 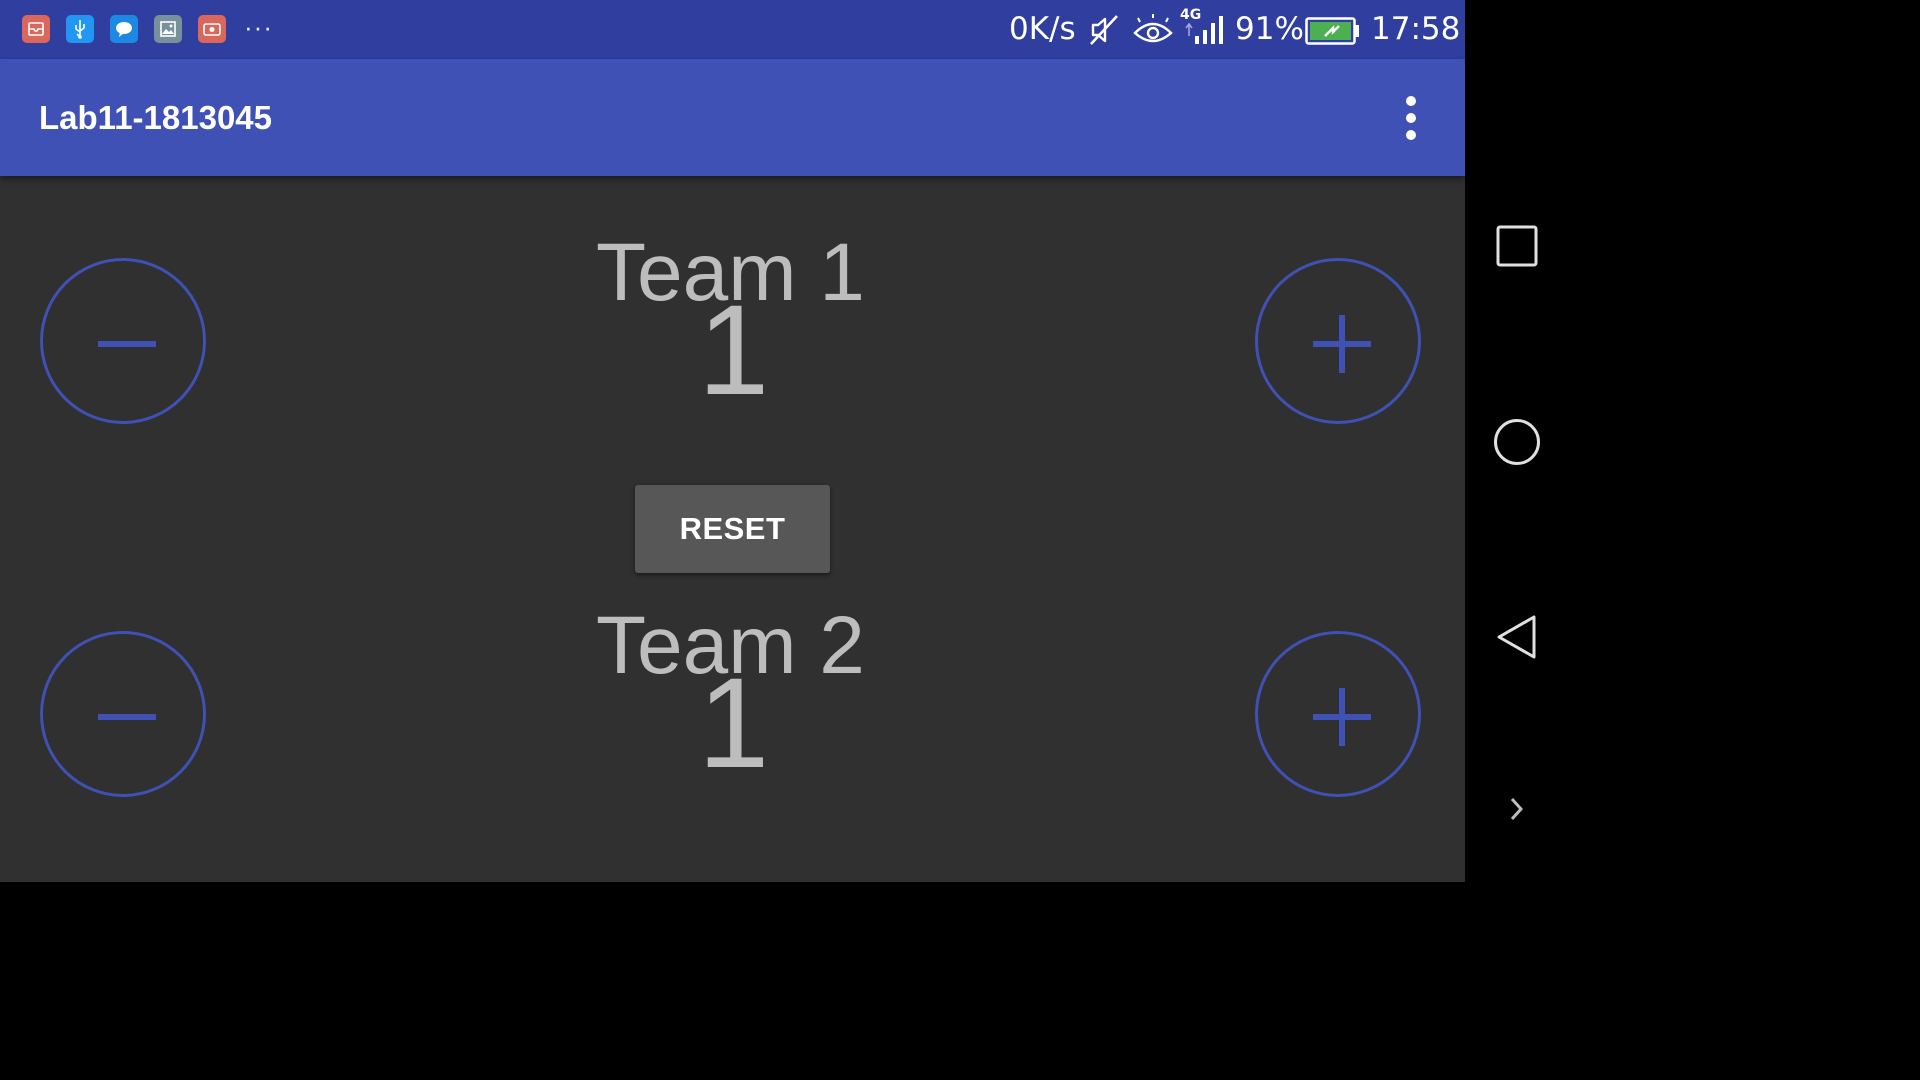 I want to click on clock: 17:58, so click(x=1416, y=29).